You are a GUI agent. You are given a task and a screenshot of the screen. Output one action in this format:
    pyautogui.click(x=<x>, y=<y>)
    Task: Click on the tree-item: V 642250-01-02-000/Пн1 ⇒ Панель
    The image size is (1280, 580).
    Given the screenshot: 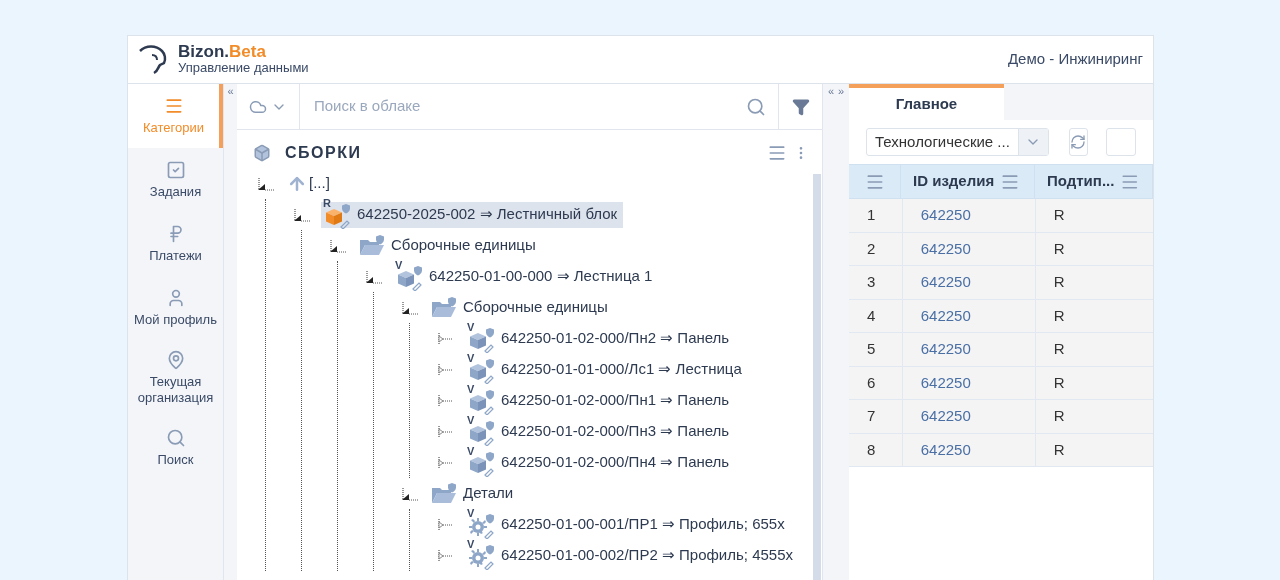 What is the action you would take?
    pyautogui.click(x=600, y=400)
    